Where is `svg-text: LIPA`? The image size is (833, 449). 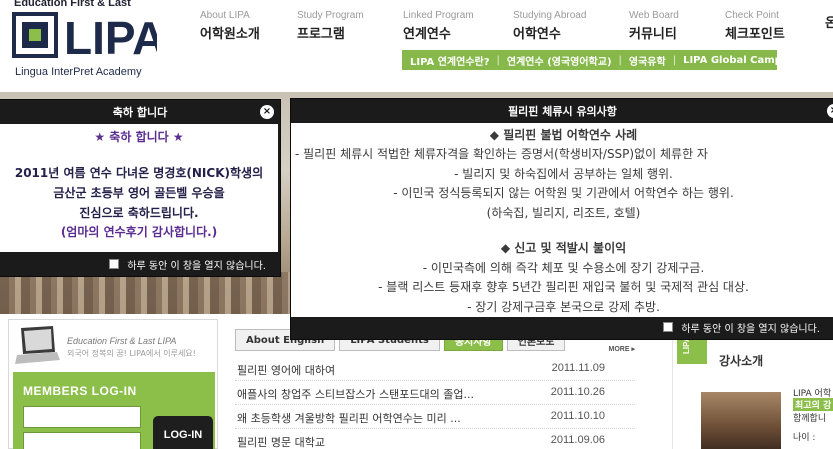
svg-text: LIPA is located at coordinates (110, 35).